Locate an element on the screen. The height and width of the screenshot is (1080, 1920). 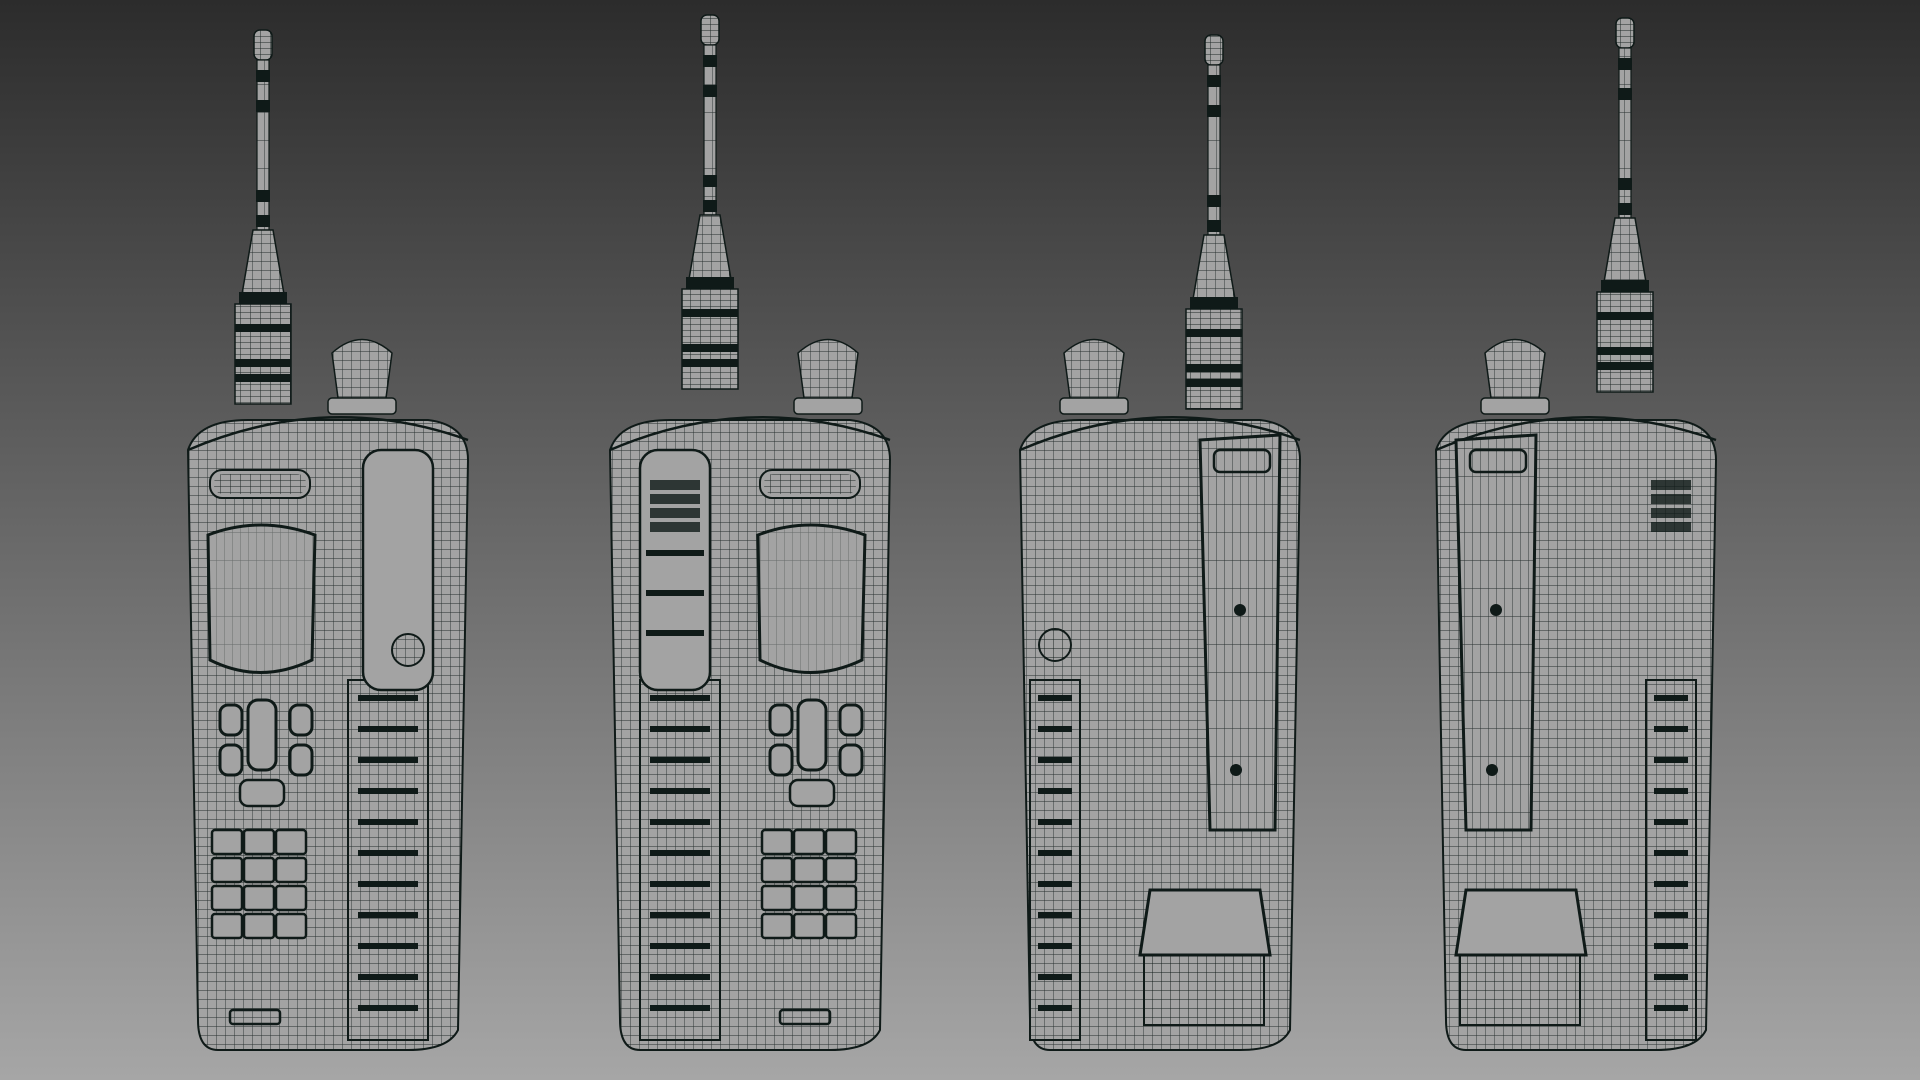
nav-lower-button is located at coordinates (812, 793).